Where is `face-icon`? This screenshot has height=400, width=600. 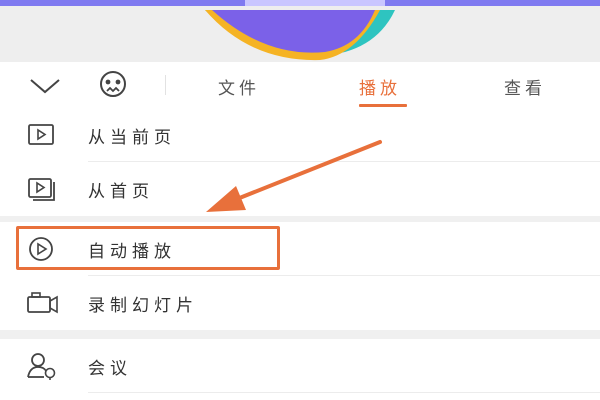
face-icon is located at coordinates (113, 85).